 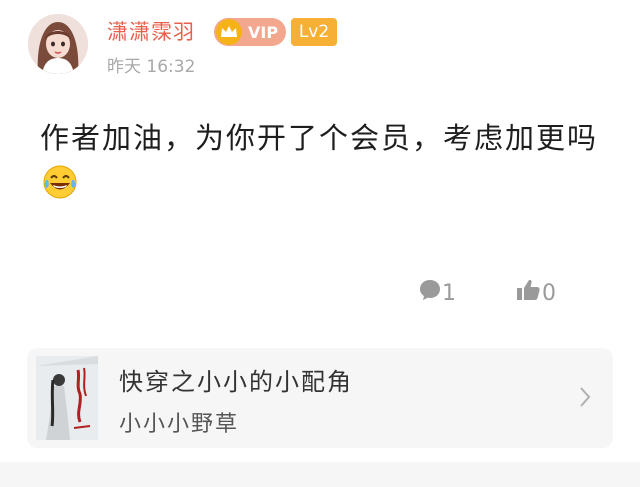 What do you see at coordinates (318, 47) in the screenshot?
I see `comment-header: 潇潇霂羽 VIP Lv2 昨天 16:32` at bounding box center [318, 47].